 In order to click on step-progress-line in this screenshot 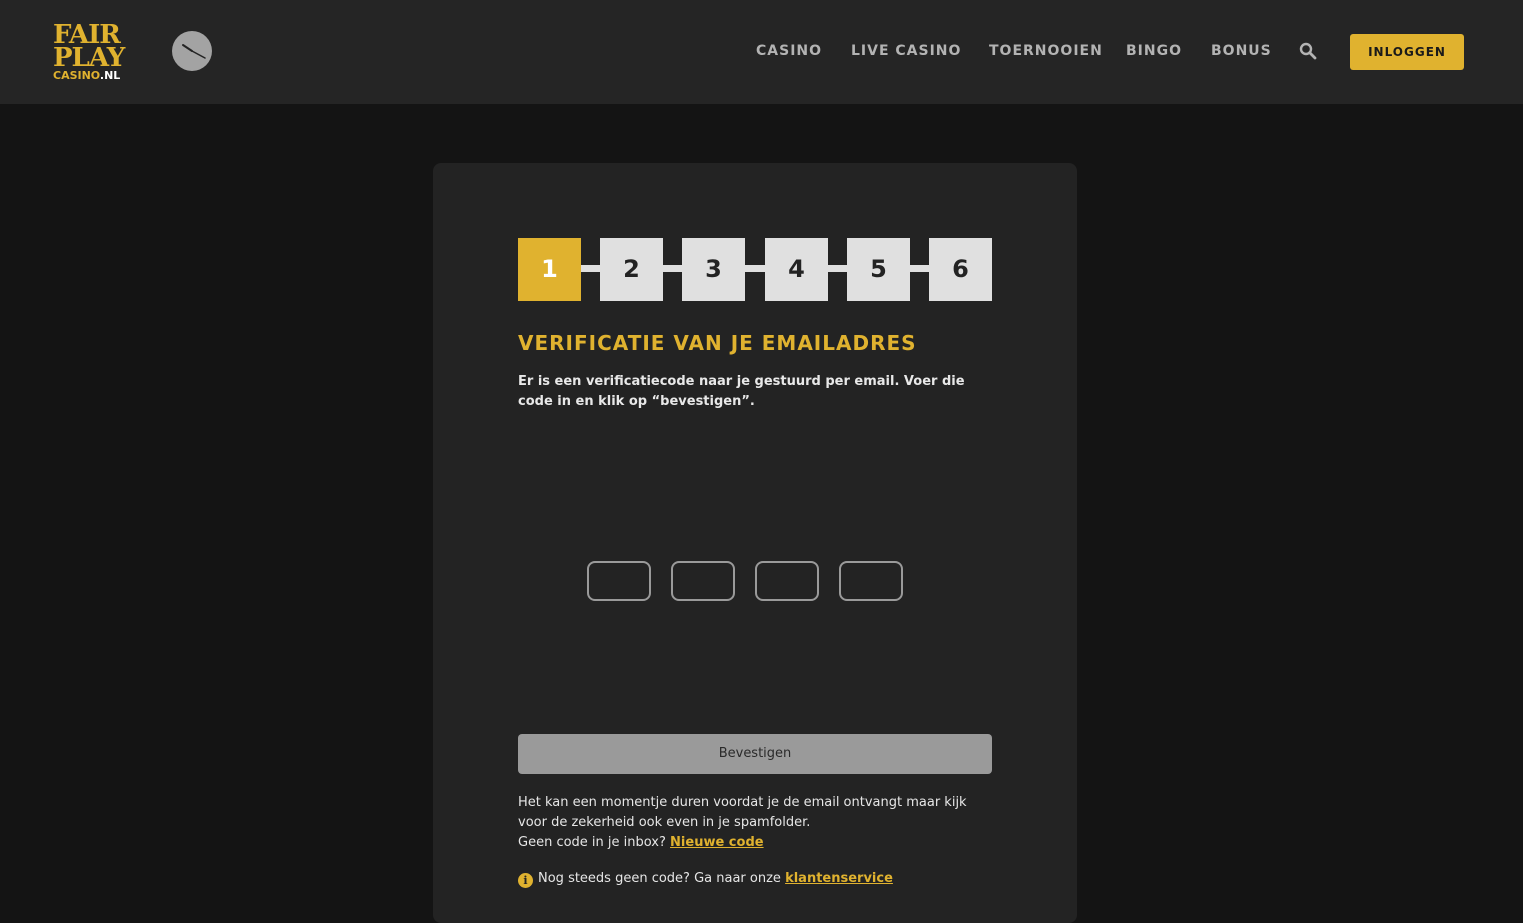, I will do `click(755, 268)`.